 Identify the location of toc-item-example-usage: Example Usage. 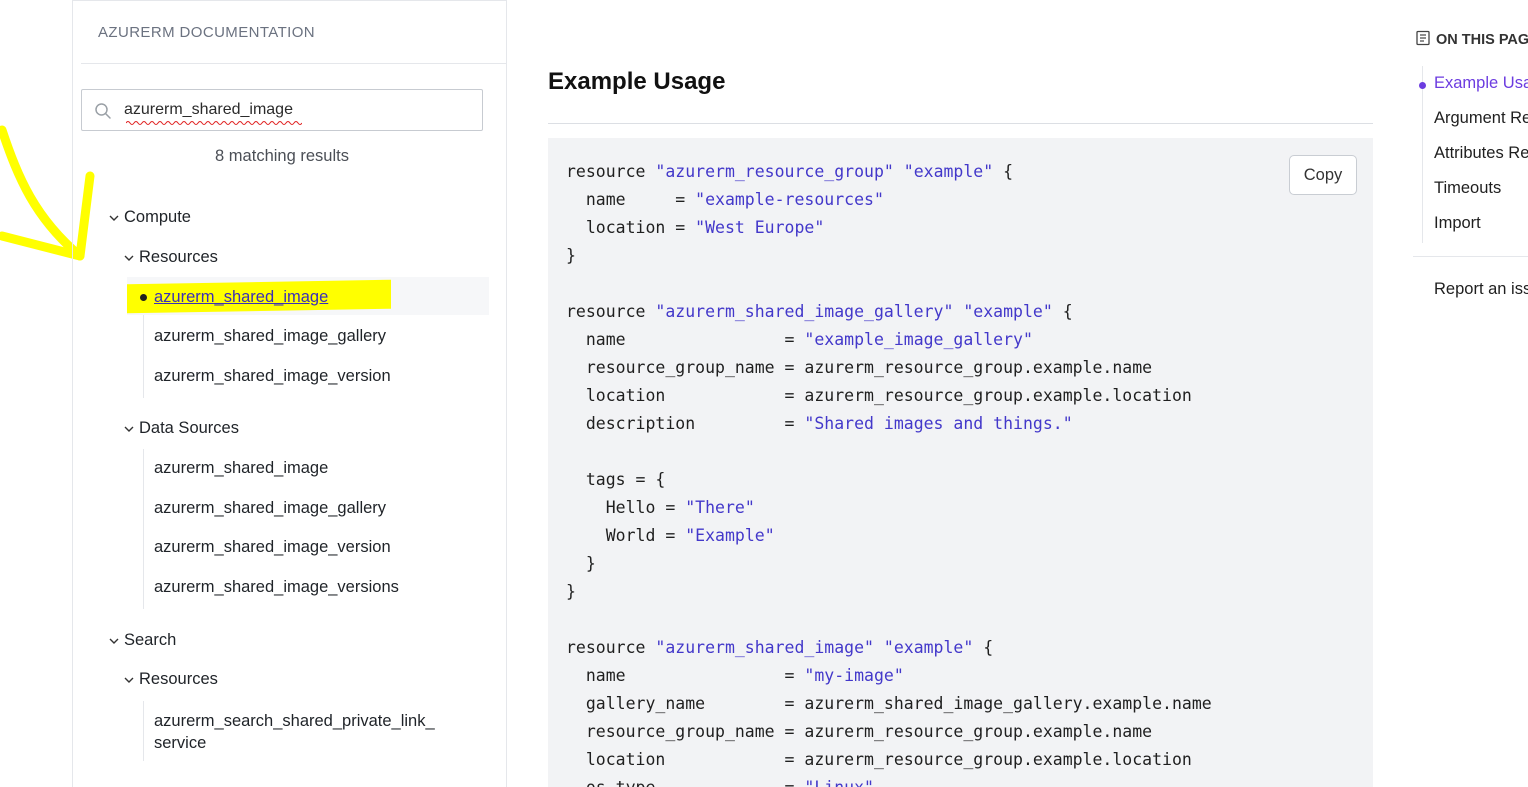
(1481, 83).